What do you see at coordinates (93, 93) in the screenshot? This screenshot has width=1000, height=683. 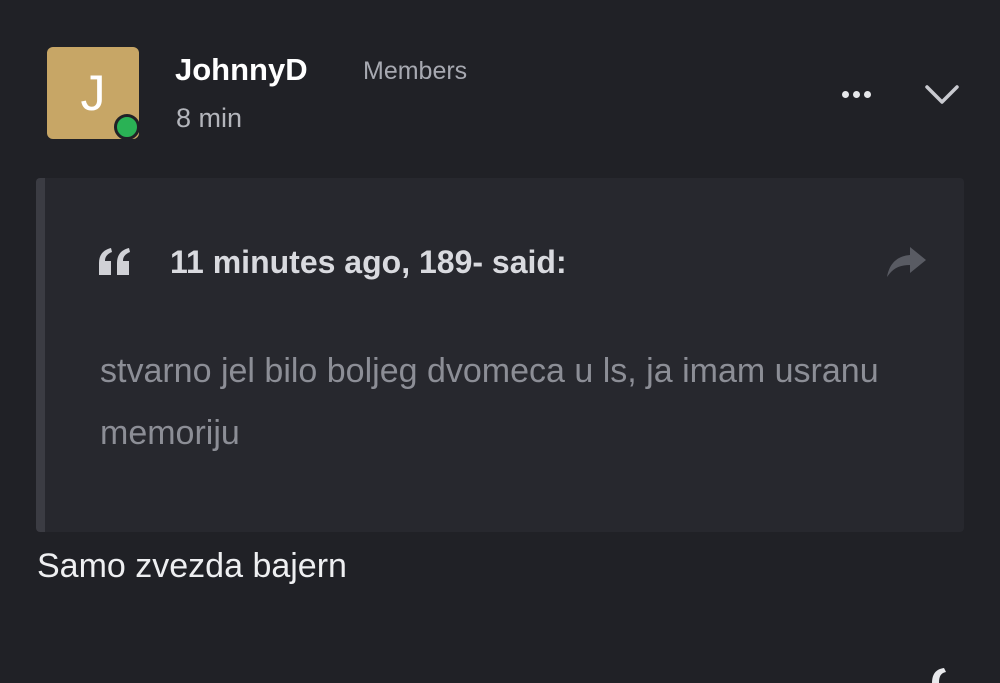 I see `avatar-letter: J` at bounding box center [93, 93].